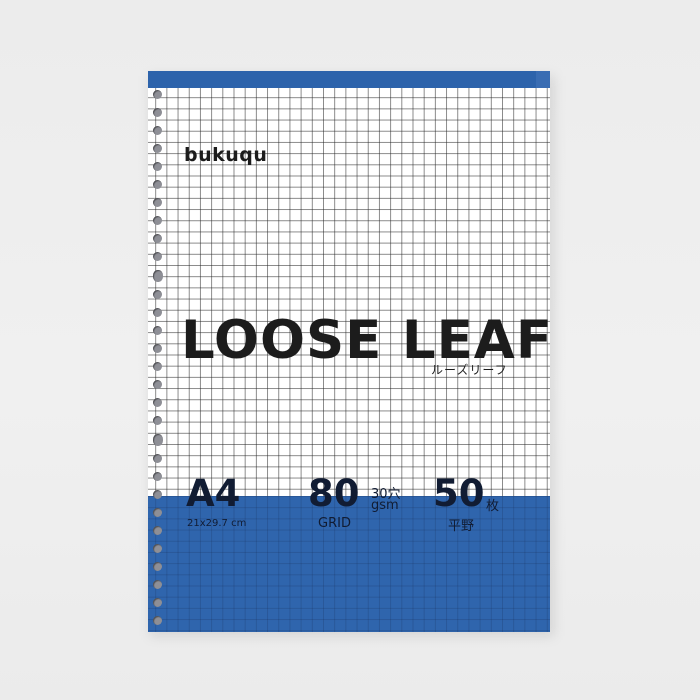  What do you see at coordinates (226, 155) in the screenshot?
I see `brand-name: bukuqu` at bounding box center [226, 155].